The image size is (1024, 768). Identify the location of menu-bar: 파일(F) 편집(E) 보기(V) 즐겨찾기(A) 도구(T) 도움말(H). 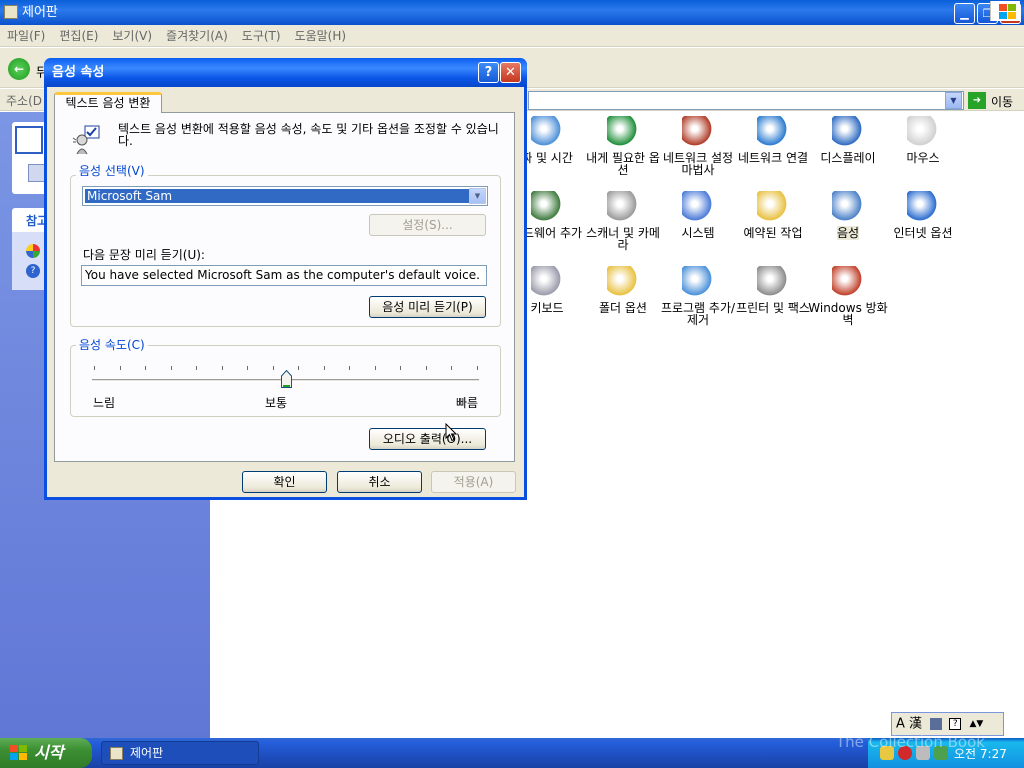
(512, 36).